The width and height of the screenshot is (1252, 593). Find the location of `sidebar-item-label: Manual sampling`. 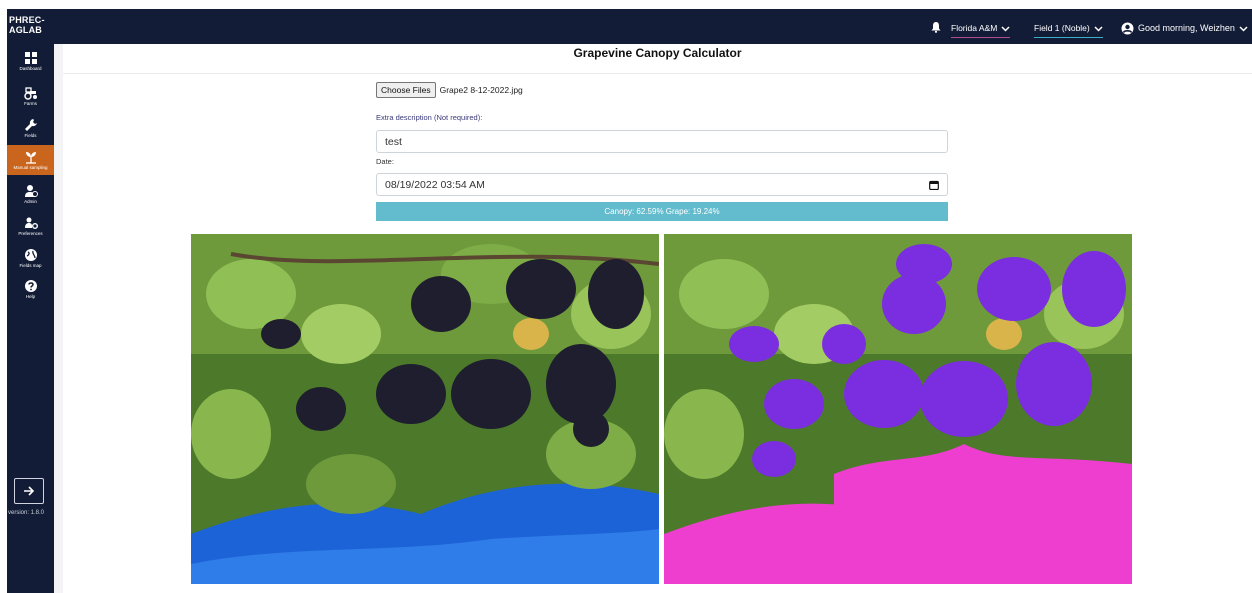

sidebar-item-label: Manual sampling is located at coordinates (30, 167).